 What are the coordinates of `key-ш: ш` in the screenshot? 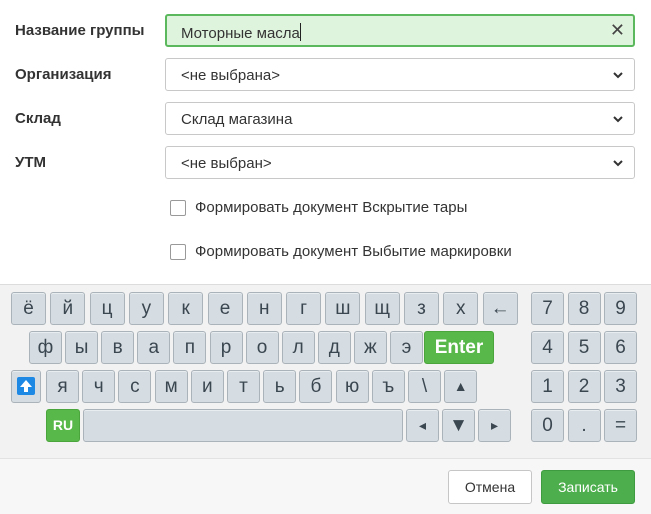 It's located at (343, 308).